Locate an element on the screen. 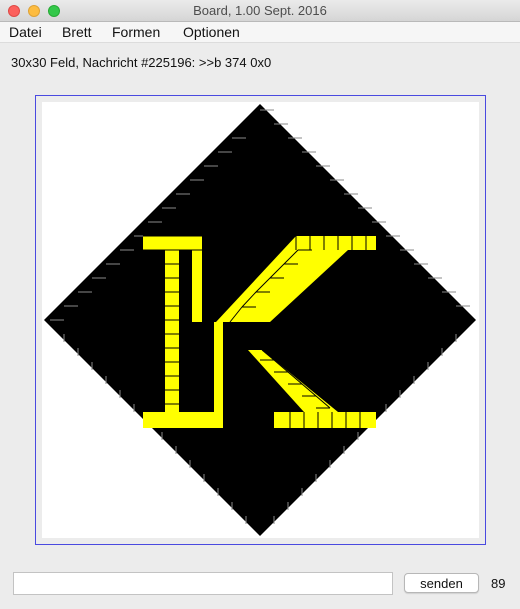 This screenshot has height=609, width=520. message-input is located at coordinates (203, 583).